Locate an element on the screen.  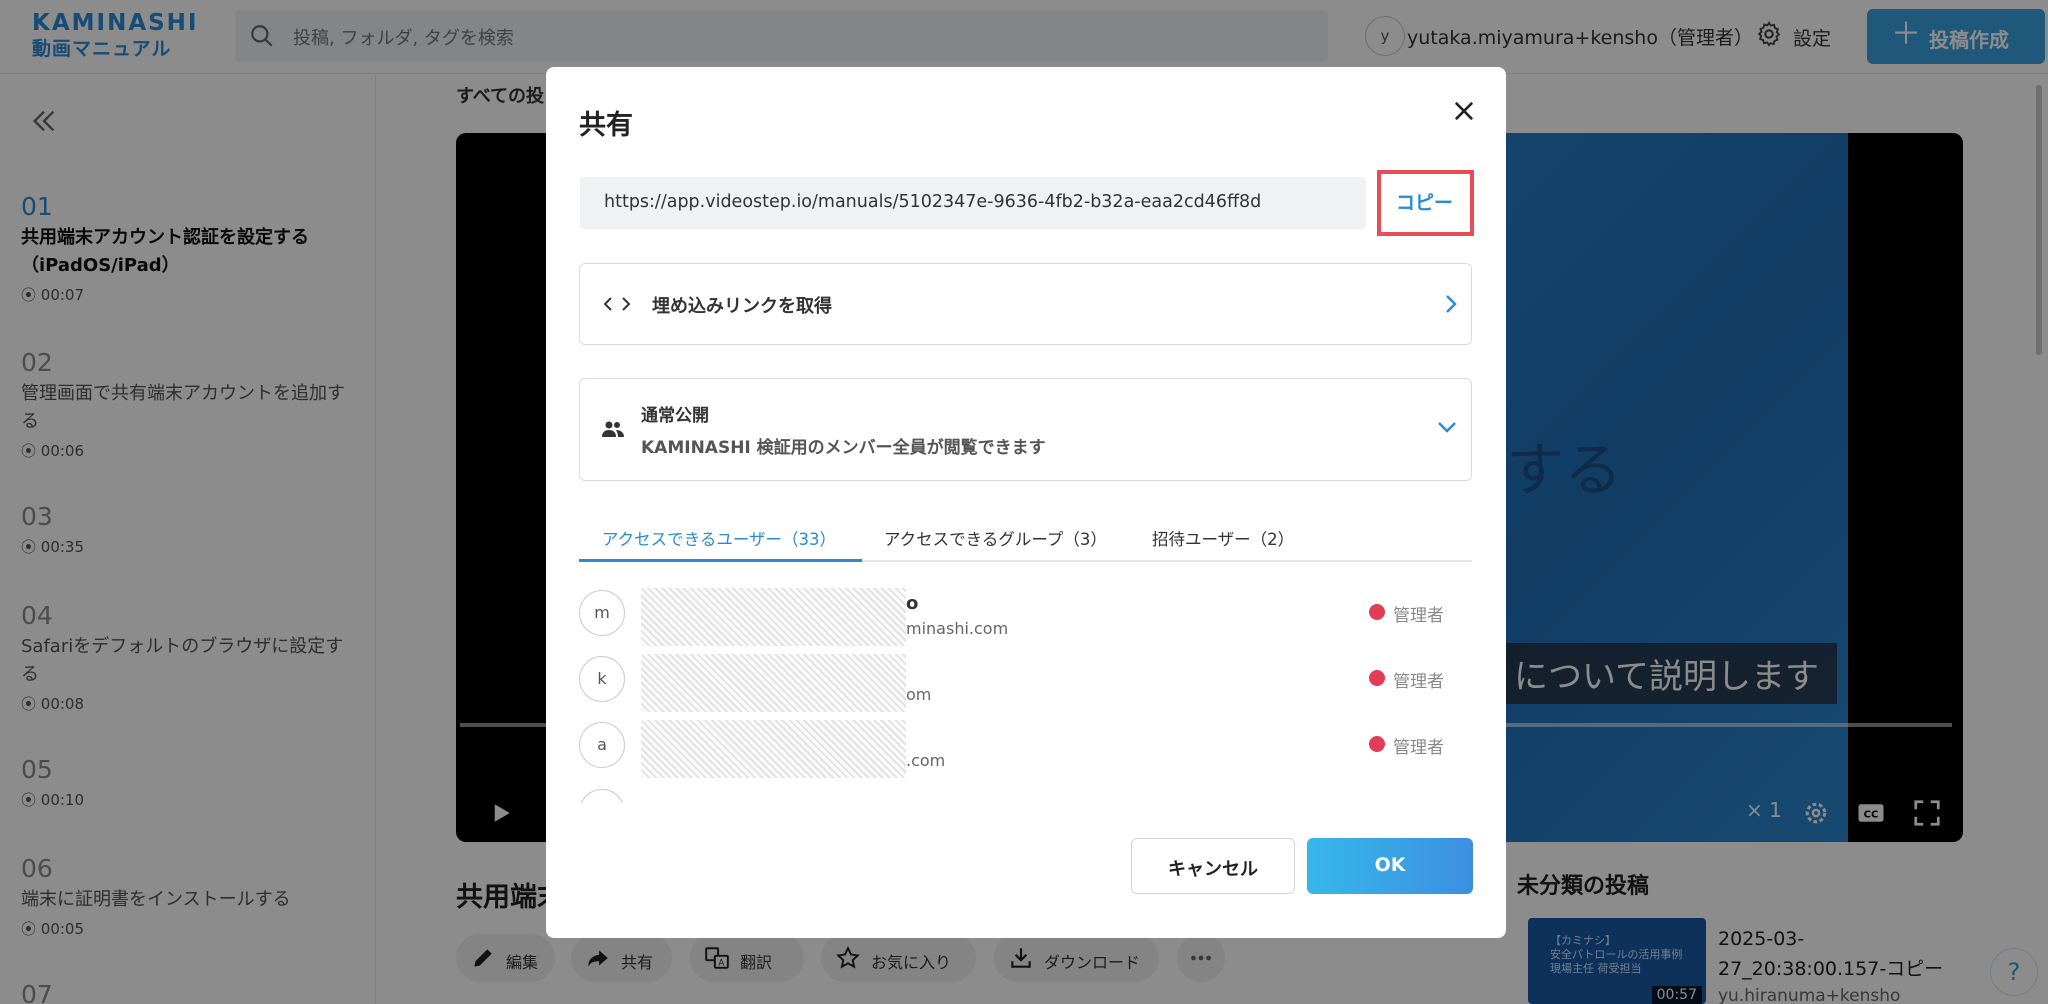
dialog-title: 共有 is located at coordinates (606, 125).